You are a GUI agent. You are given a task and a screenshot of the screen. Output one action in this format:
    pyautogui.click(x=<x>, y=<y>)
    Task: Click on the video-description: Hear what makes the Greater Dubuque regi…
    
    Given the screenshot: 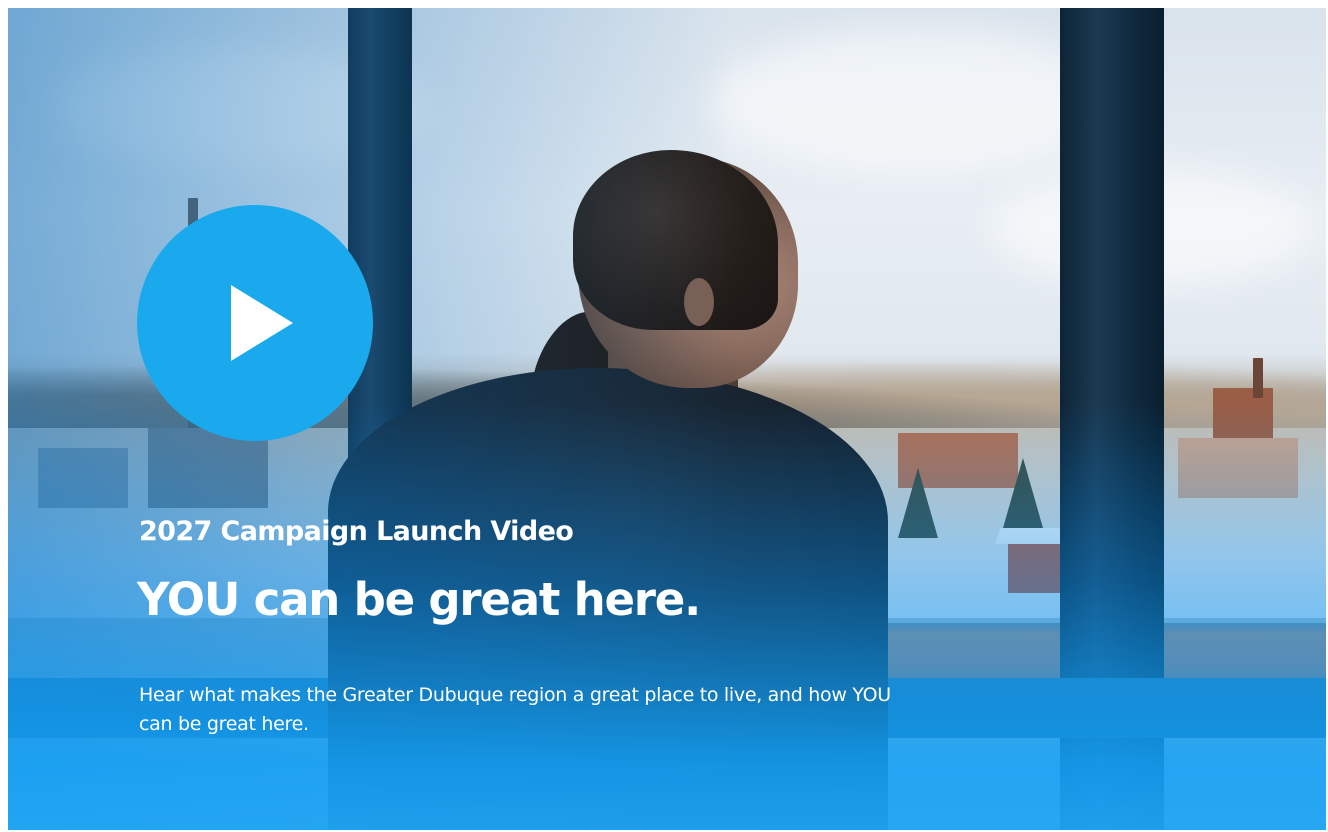 What is the action you would take?
    pyautogui.click(x=515, y=709)
    